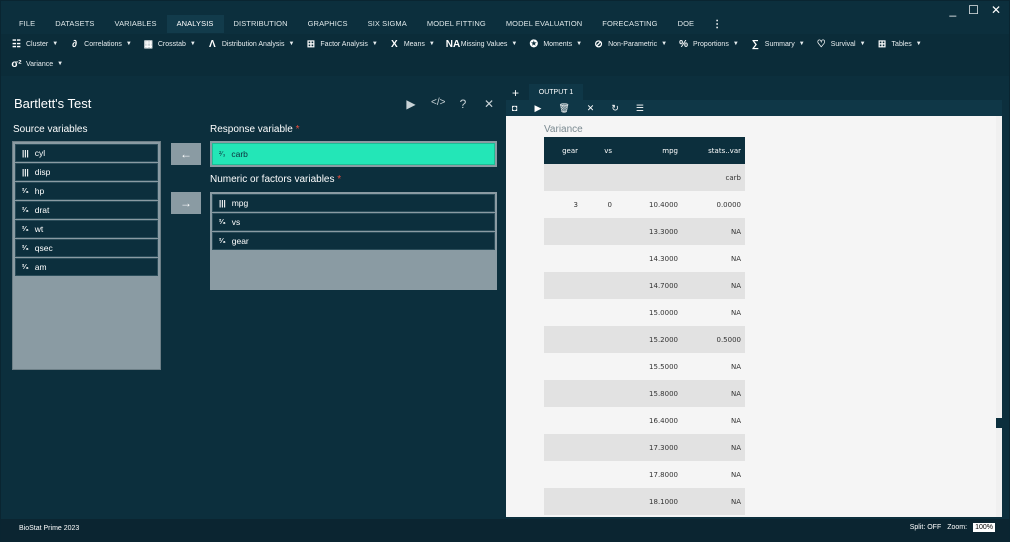 This screenshot has height=542, width=1010. I want to click on toolbar-moments: ✪ Moments ▼, so click(555, 44).